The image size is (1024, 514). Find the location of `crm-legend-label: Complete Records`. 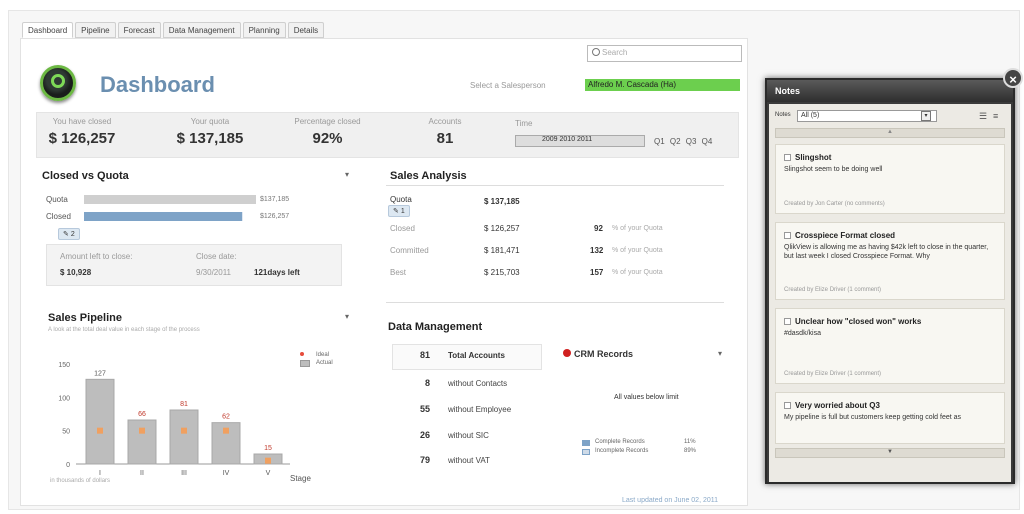

crm-legend-label: Complete Records is located at coordinates (620, 442).